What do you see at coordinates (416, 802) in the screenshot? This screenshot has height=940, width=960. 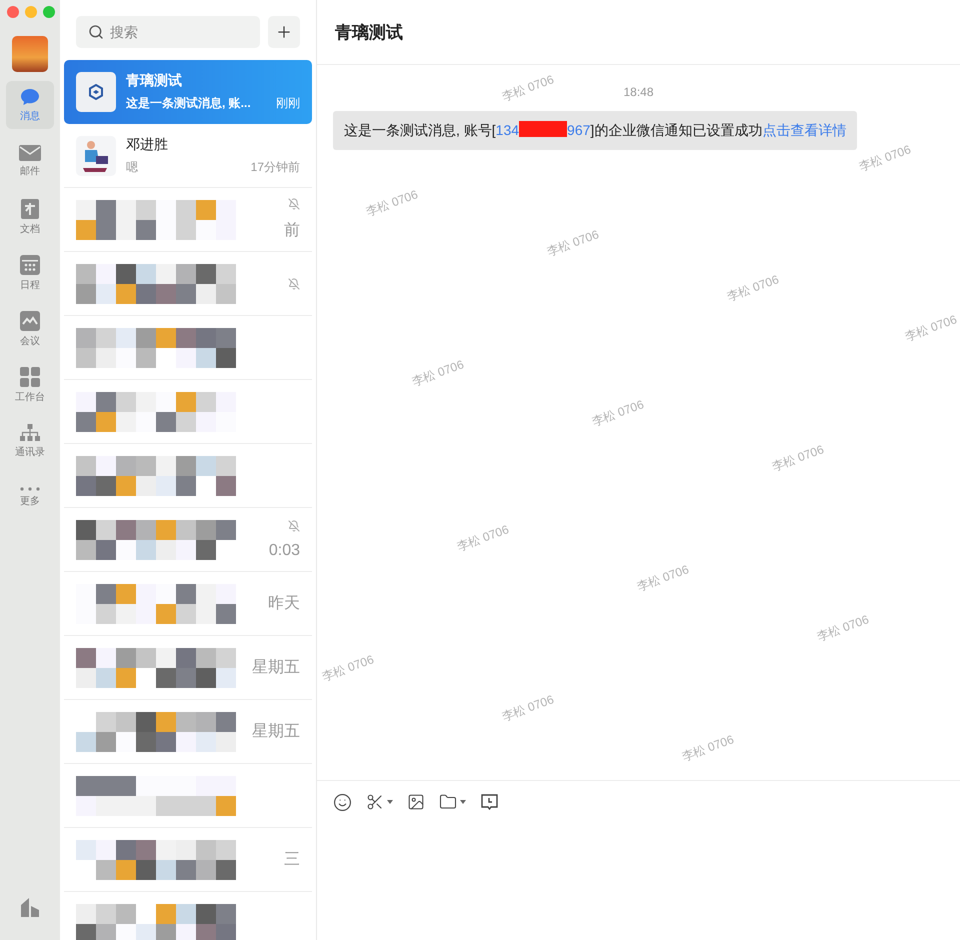 I see `image-button` at bounding box center [416, 802].